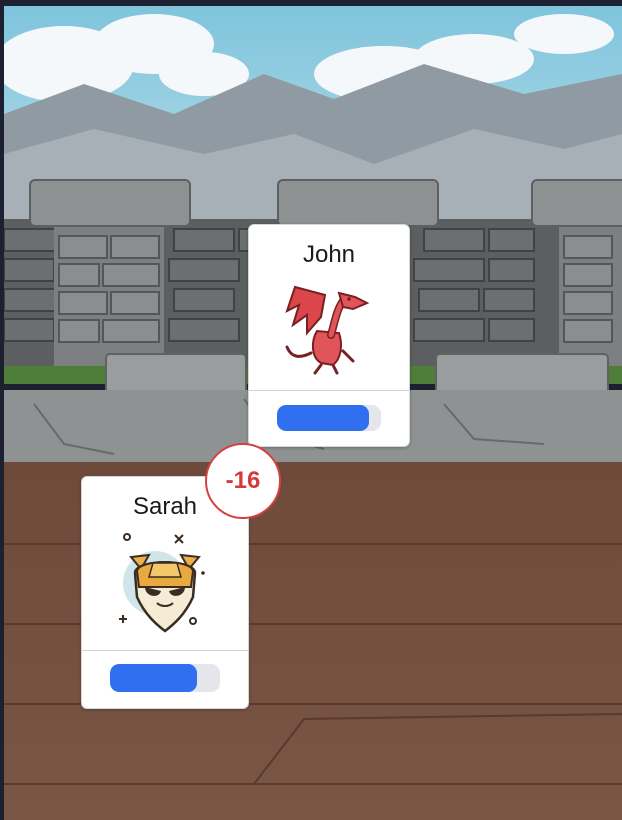 The height and width of the screenshot is (820, 622). Describe the element at coordinates (329, 254) in the screenshot. I see `player-name: John` at that location.